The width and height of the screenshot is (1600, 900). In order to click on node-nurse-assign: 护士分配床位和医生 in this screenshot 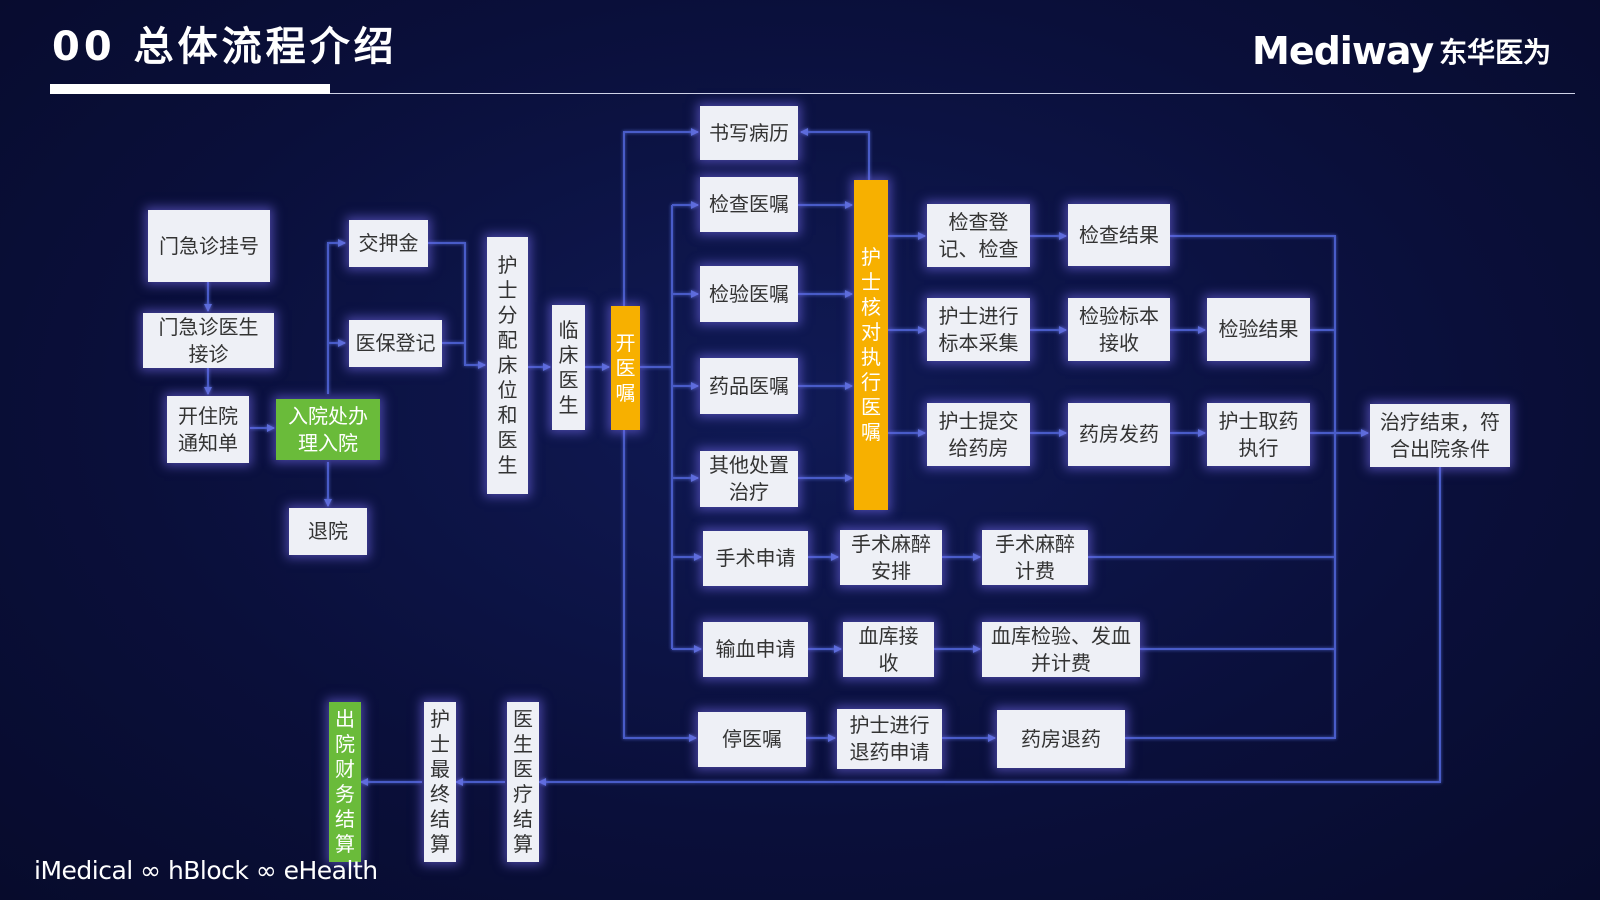, I will do `click(507, 365)`.